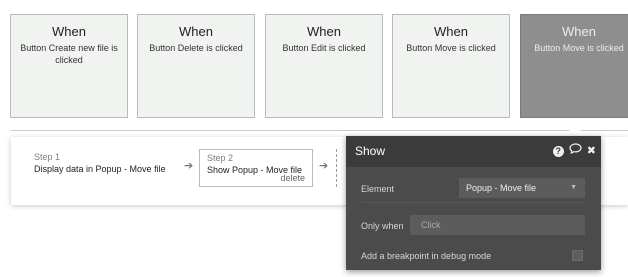  I want to click on timeline-divider, so click(319, 130).